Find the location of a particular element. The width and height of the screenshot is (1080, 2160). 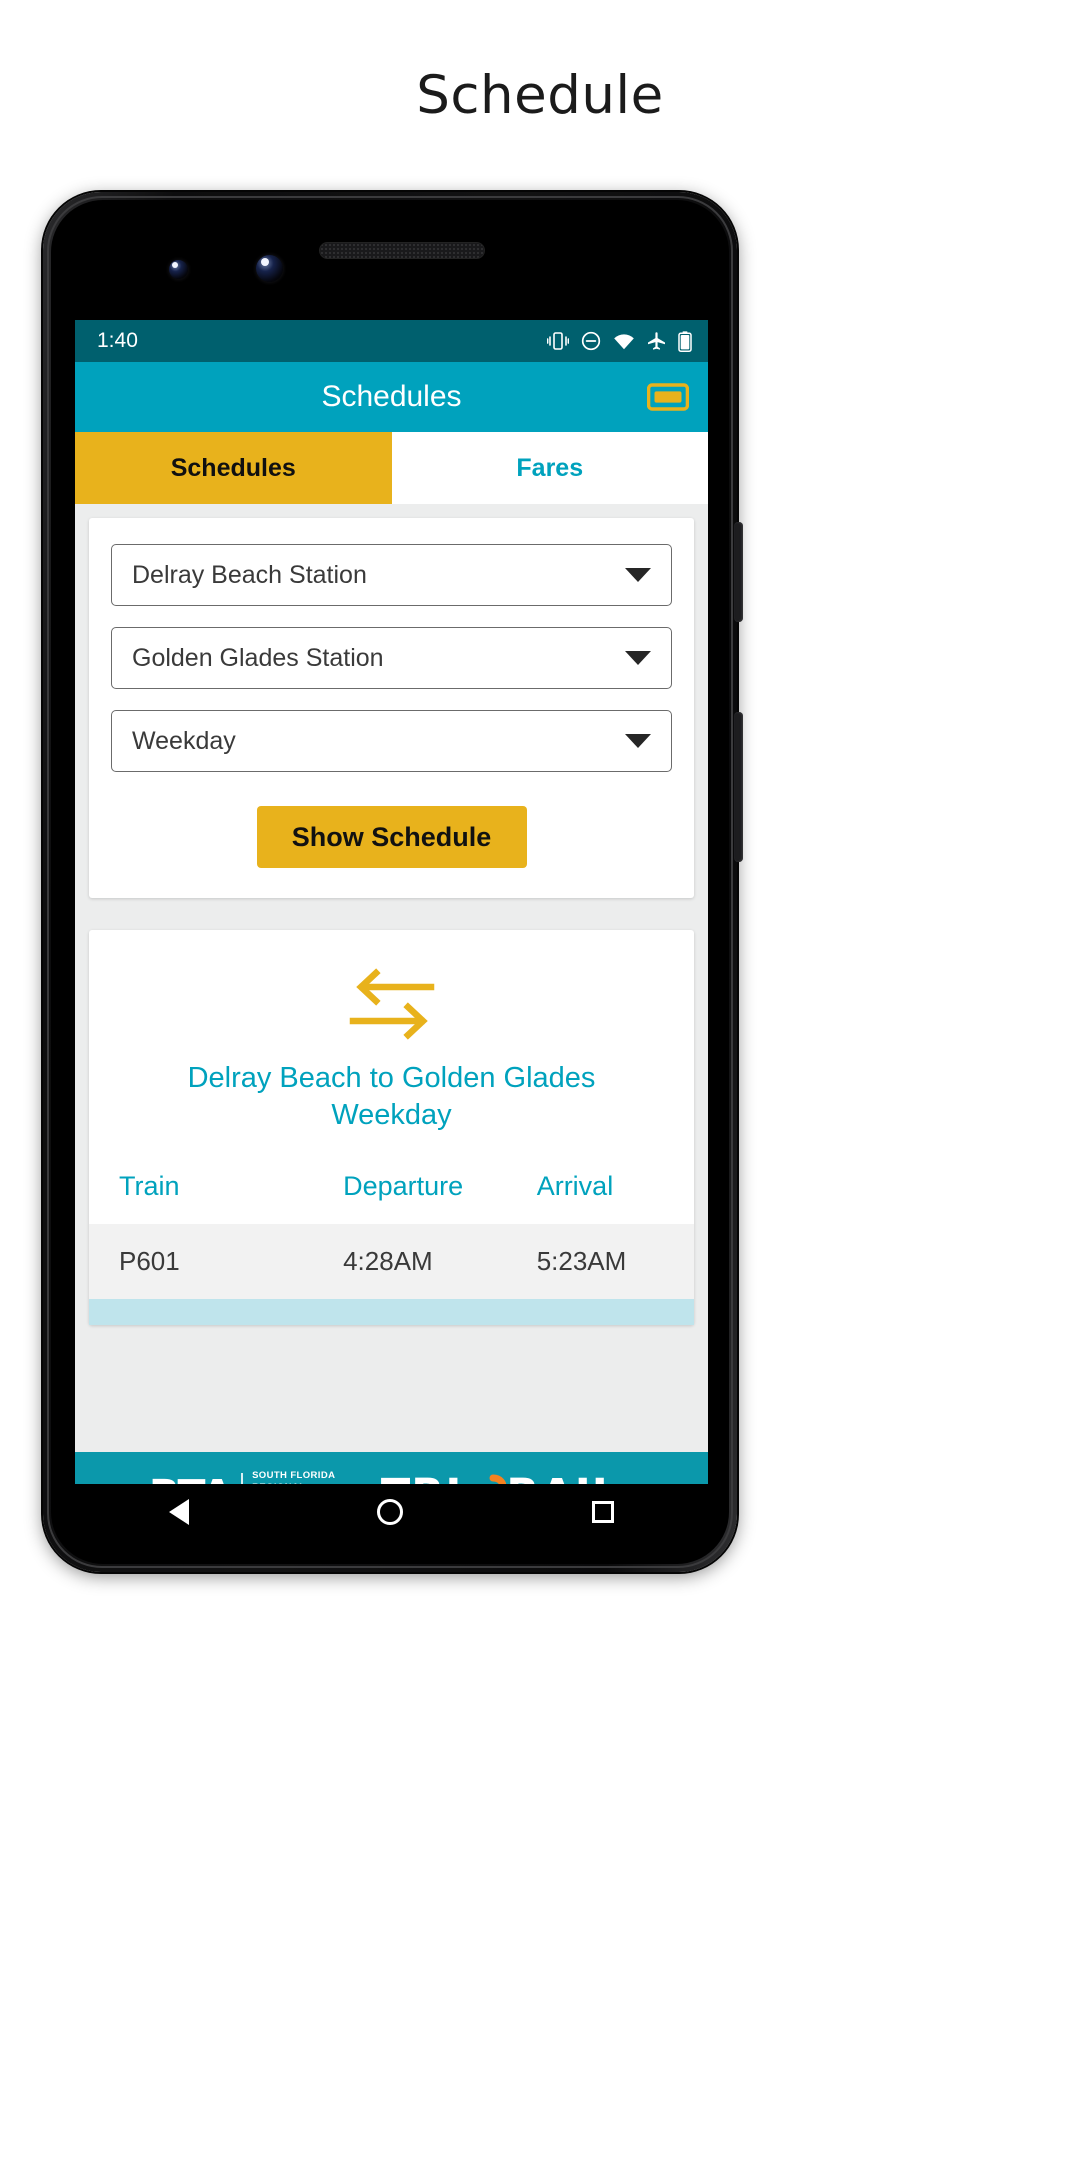

airplane-icon is located at coordinates (656, 341).